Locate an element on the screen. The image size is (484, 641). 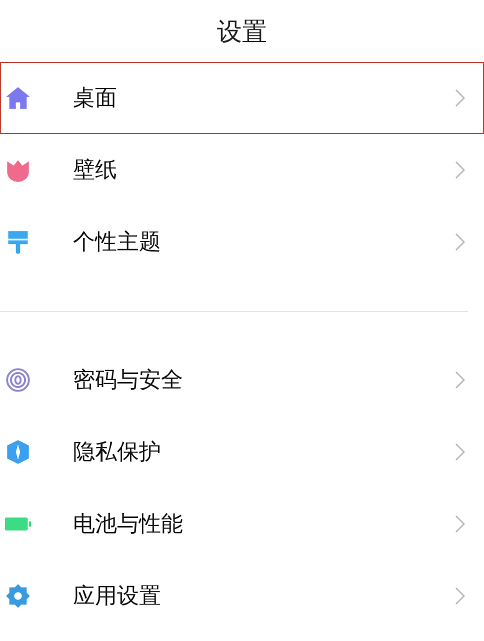
page-title: 设置 is located at coordinates (242, 32).